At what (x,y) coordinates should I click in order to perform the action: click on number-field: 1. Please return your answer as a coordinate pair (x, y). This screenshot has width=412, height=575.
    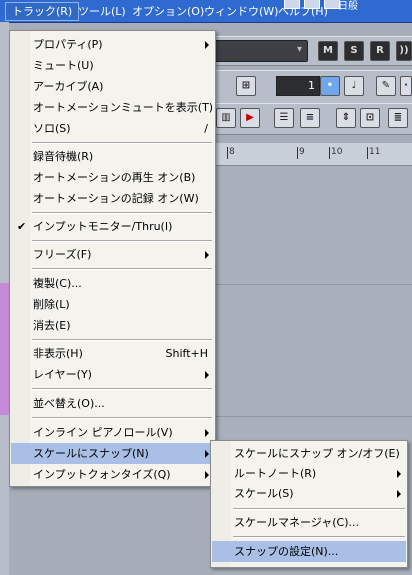
    Looking at the image, I should click on (298, 86).